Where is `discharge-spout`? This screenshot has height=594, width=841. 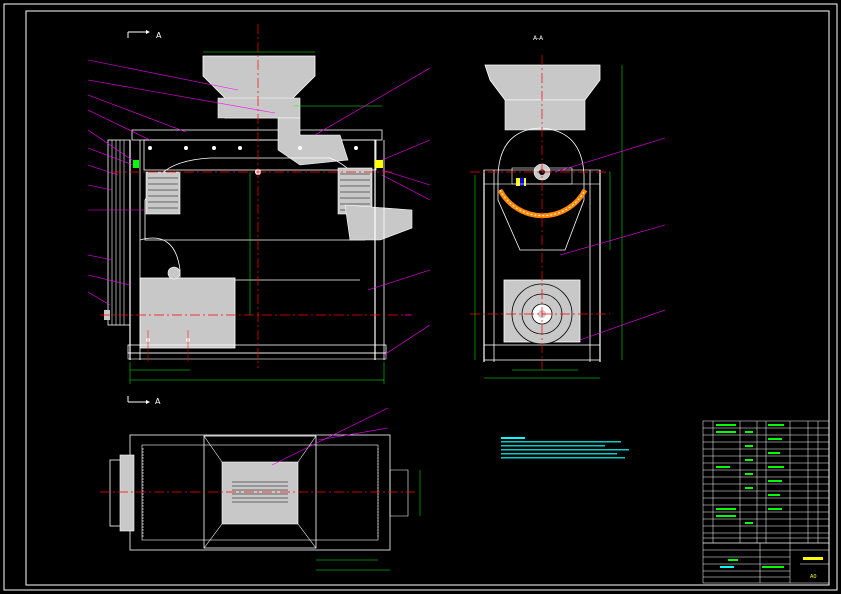 discharge-spout is located at coordinates (378, 222).